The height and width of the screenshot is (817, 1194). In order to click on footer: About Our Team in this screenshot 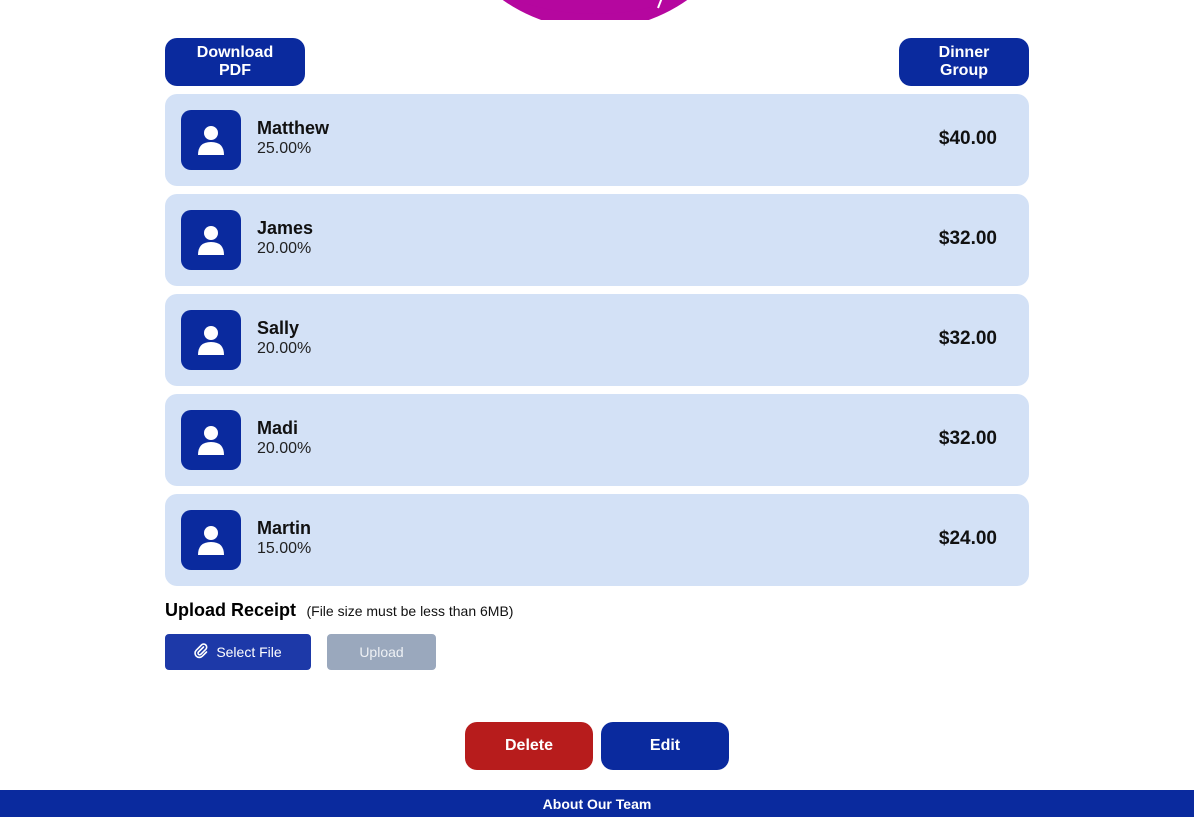, I will do `click(597, 803)`.